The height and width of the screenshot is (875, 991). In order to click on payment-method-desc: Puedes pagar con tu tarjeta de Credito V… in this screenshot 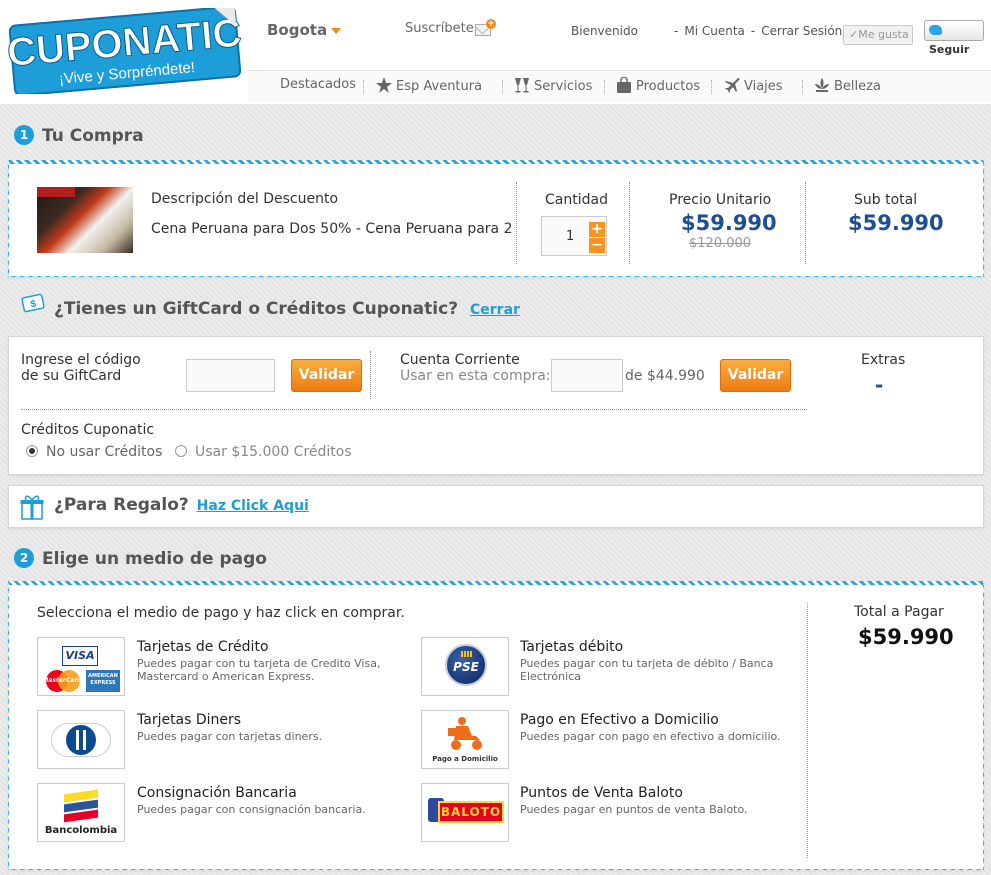, I will do `click(259, 670)`.